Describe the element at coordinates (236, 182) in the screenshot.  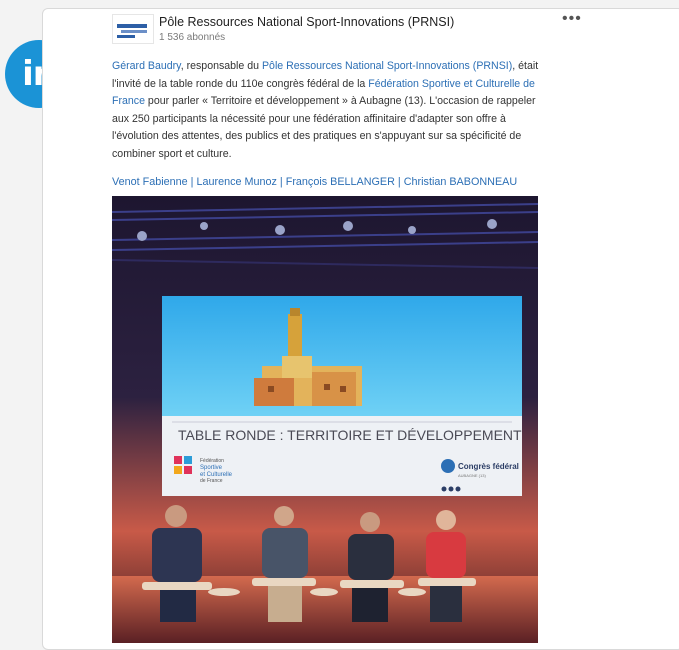
I see `tag-link: Laurence Munoz` at that location.